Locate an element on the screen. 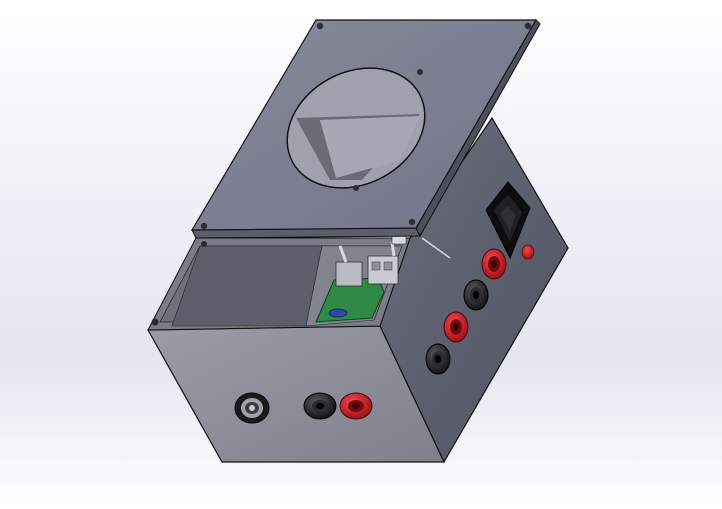 Image resolution: width=722 pixels, height=509 pixels. blue-capacitor is located at coordinates (338, 313).